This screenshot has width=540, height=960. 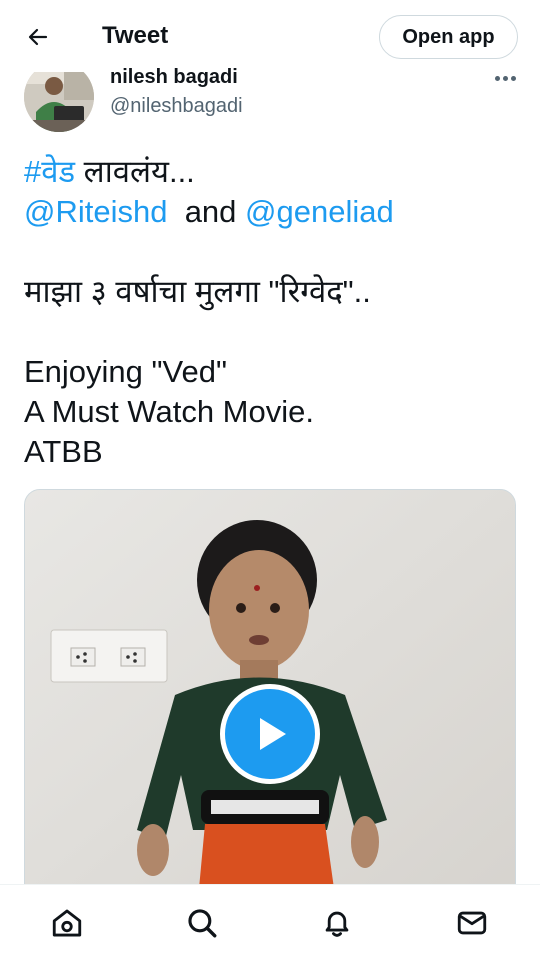 I want to click on bell-icon, so click(x=337, y=924).